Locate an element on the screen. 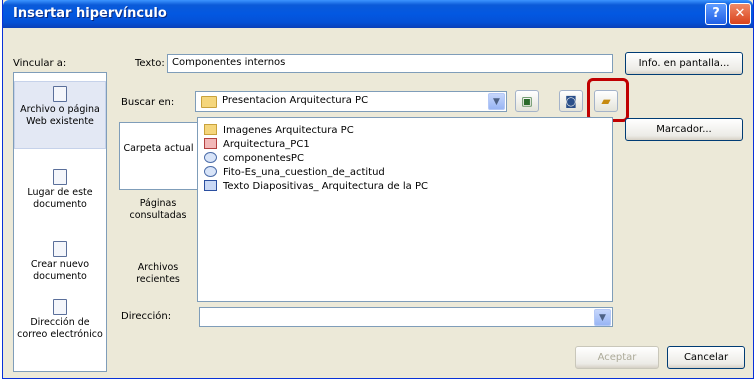 This screenshot has height=379, width=754. text-to-display-label: Texto: is located at coordinates (150, 63).